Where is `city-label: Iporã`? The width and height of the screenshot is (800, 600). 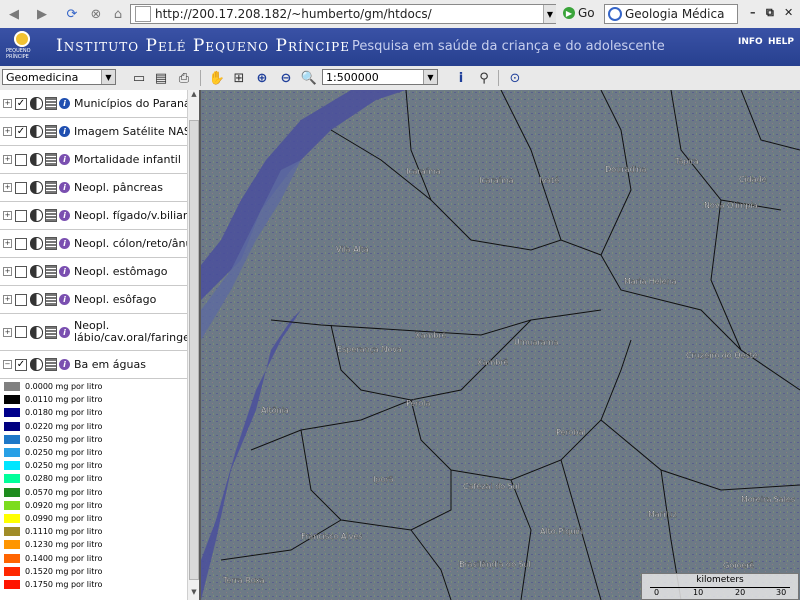
city-label: Iporã is located at coordinates (383, 479).